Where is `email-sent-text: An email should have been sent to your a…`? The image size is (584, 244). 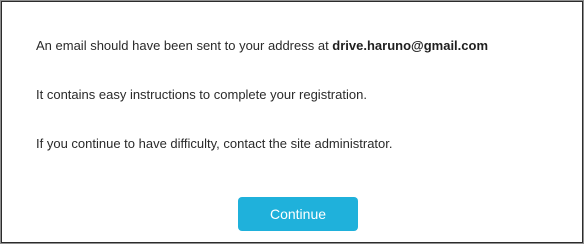
email-sent-text: An email should have been sent to your a… is located at coordinates (184, 45).